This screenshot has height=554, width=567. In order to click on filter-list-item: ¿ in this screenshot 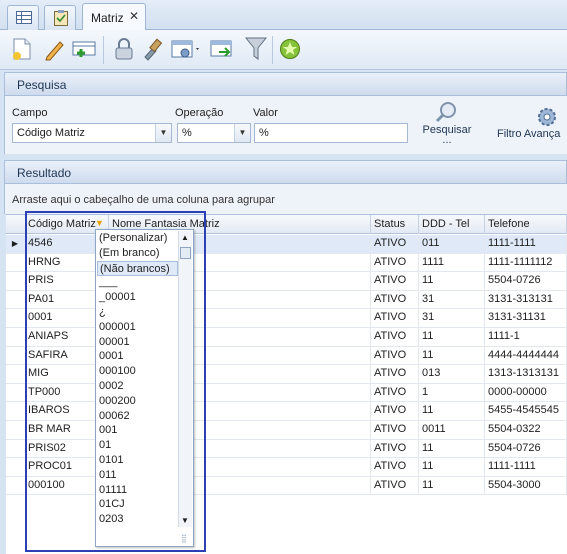, I will do `click(137, 312)`.